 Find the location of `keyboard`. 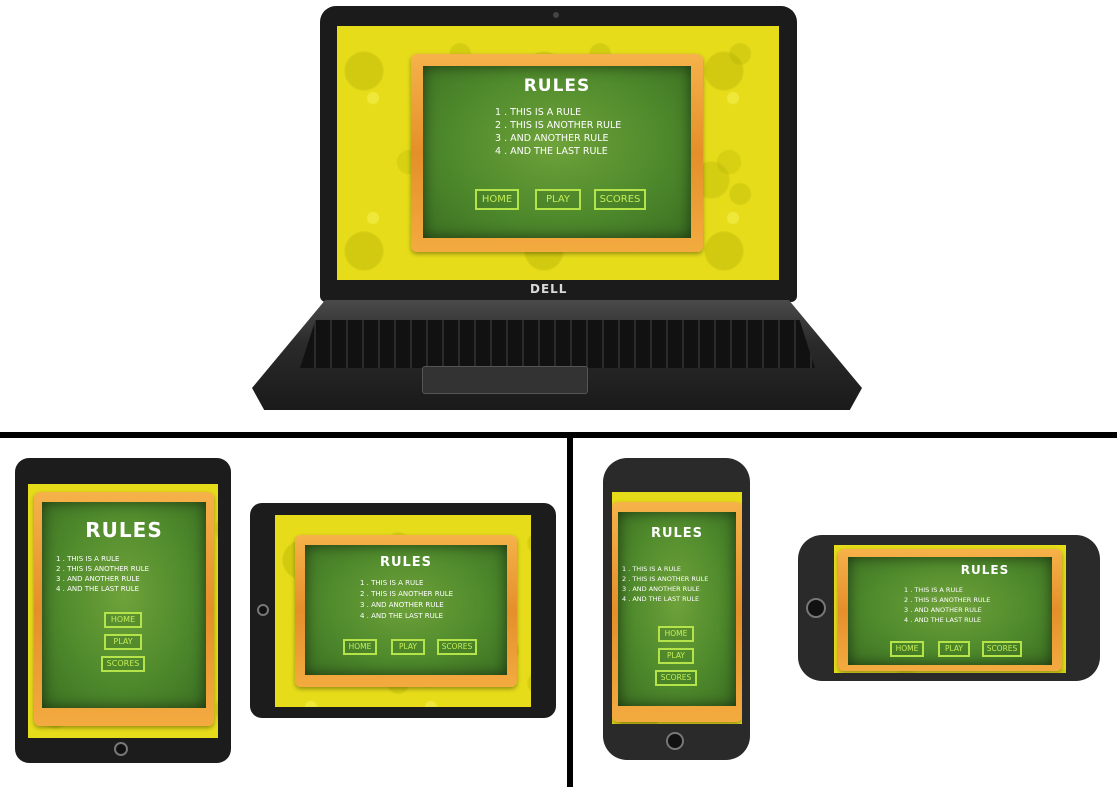

keyboard is located at coordinates (557, 344).